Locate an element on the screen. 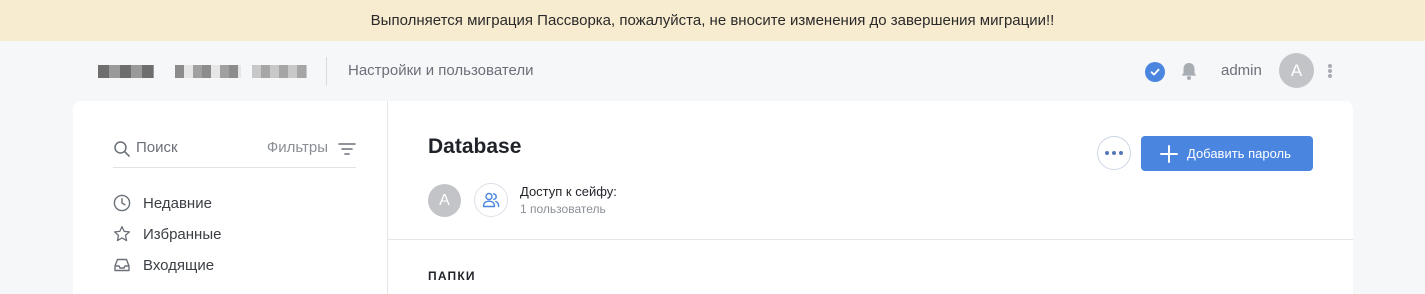 This screenshot has width=1425, height=294. username: admin is located at coordinates (1241, 70).